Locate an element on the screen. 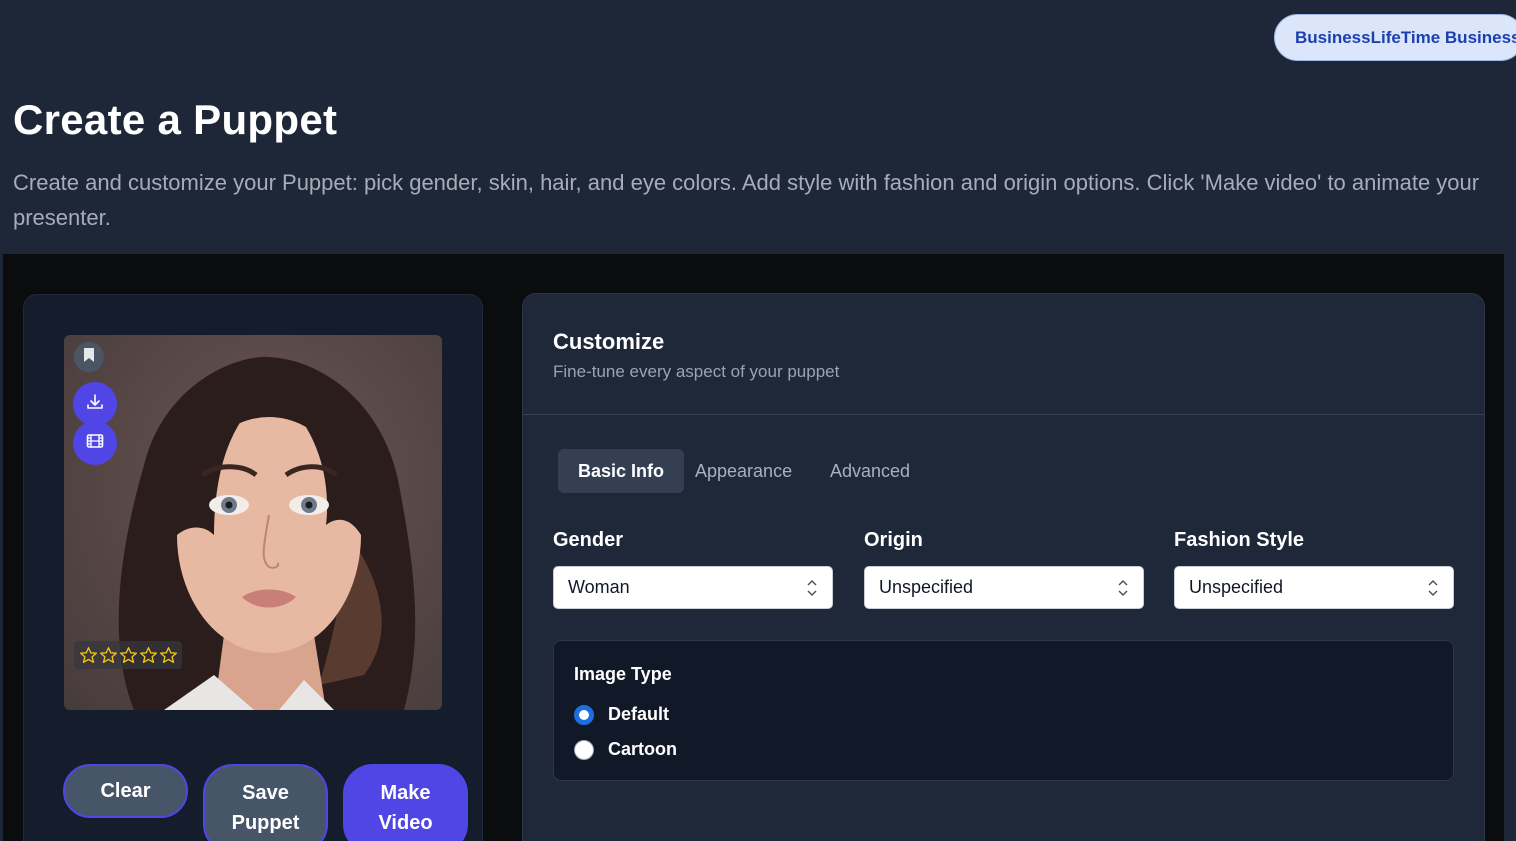  download-button is located at coordinates (95, 404).